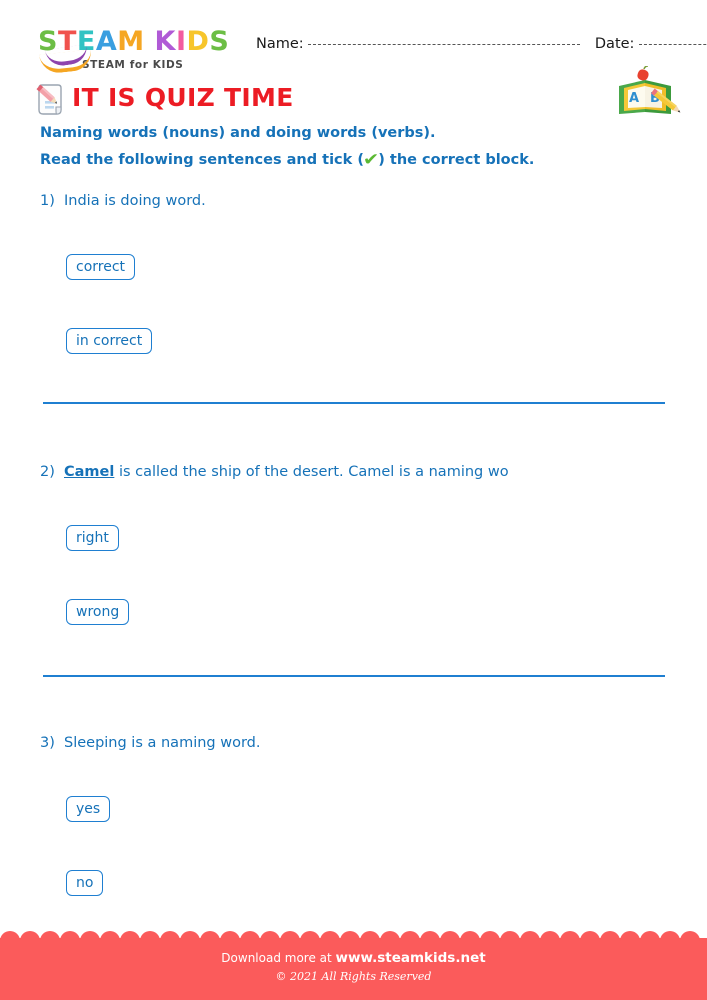 The height and width of the screenshot is (1000, 707). Describe the element at coordinates (106, 41) in the screenshot. I see `logo-letter-a: A` at that location.